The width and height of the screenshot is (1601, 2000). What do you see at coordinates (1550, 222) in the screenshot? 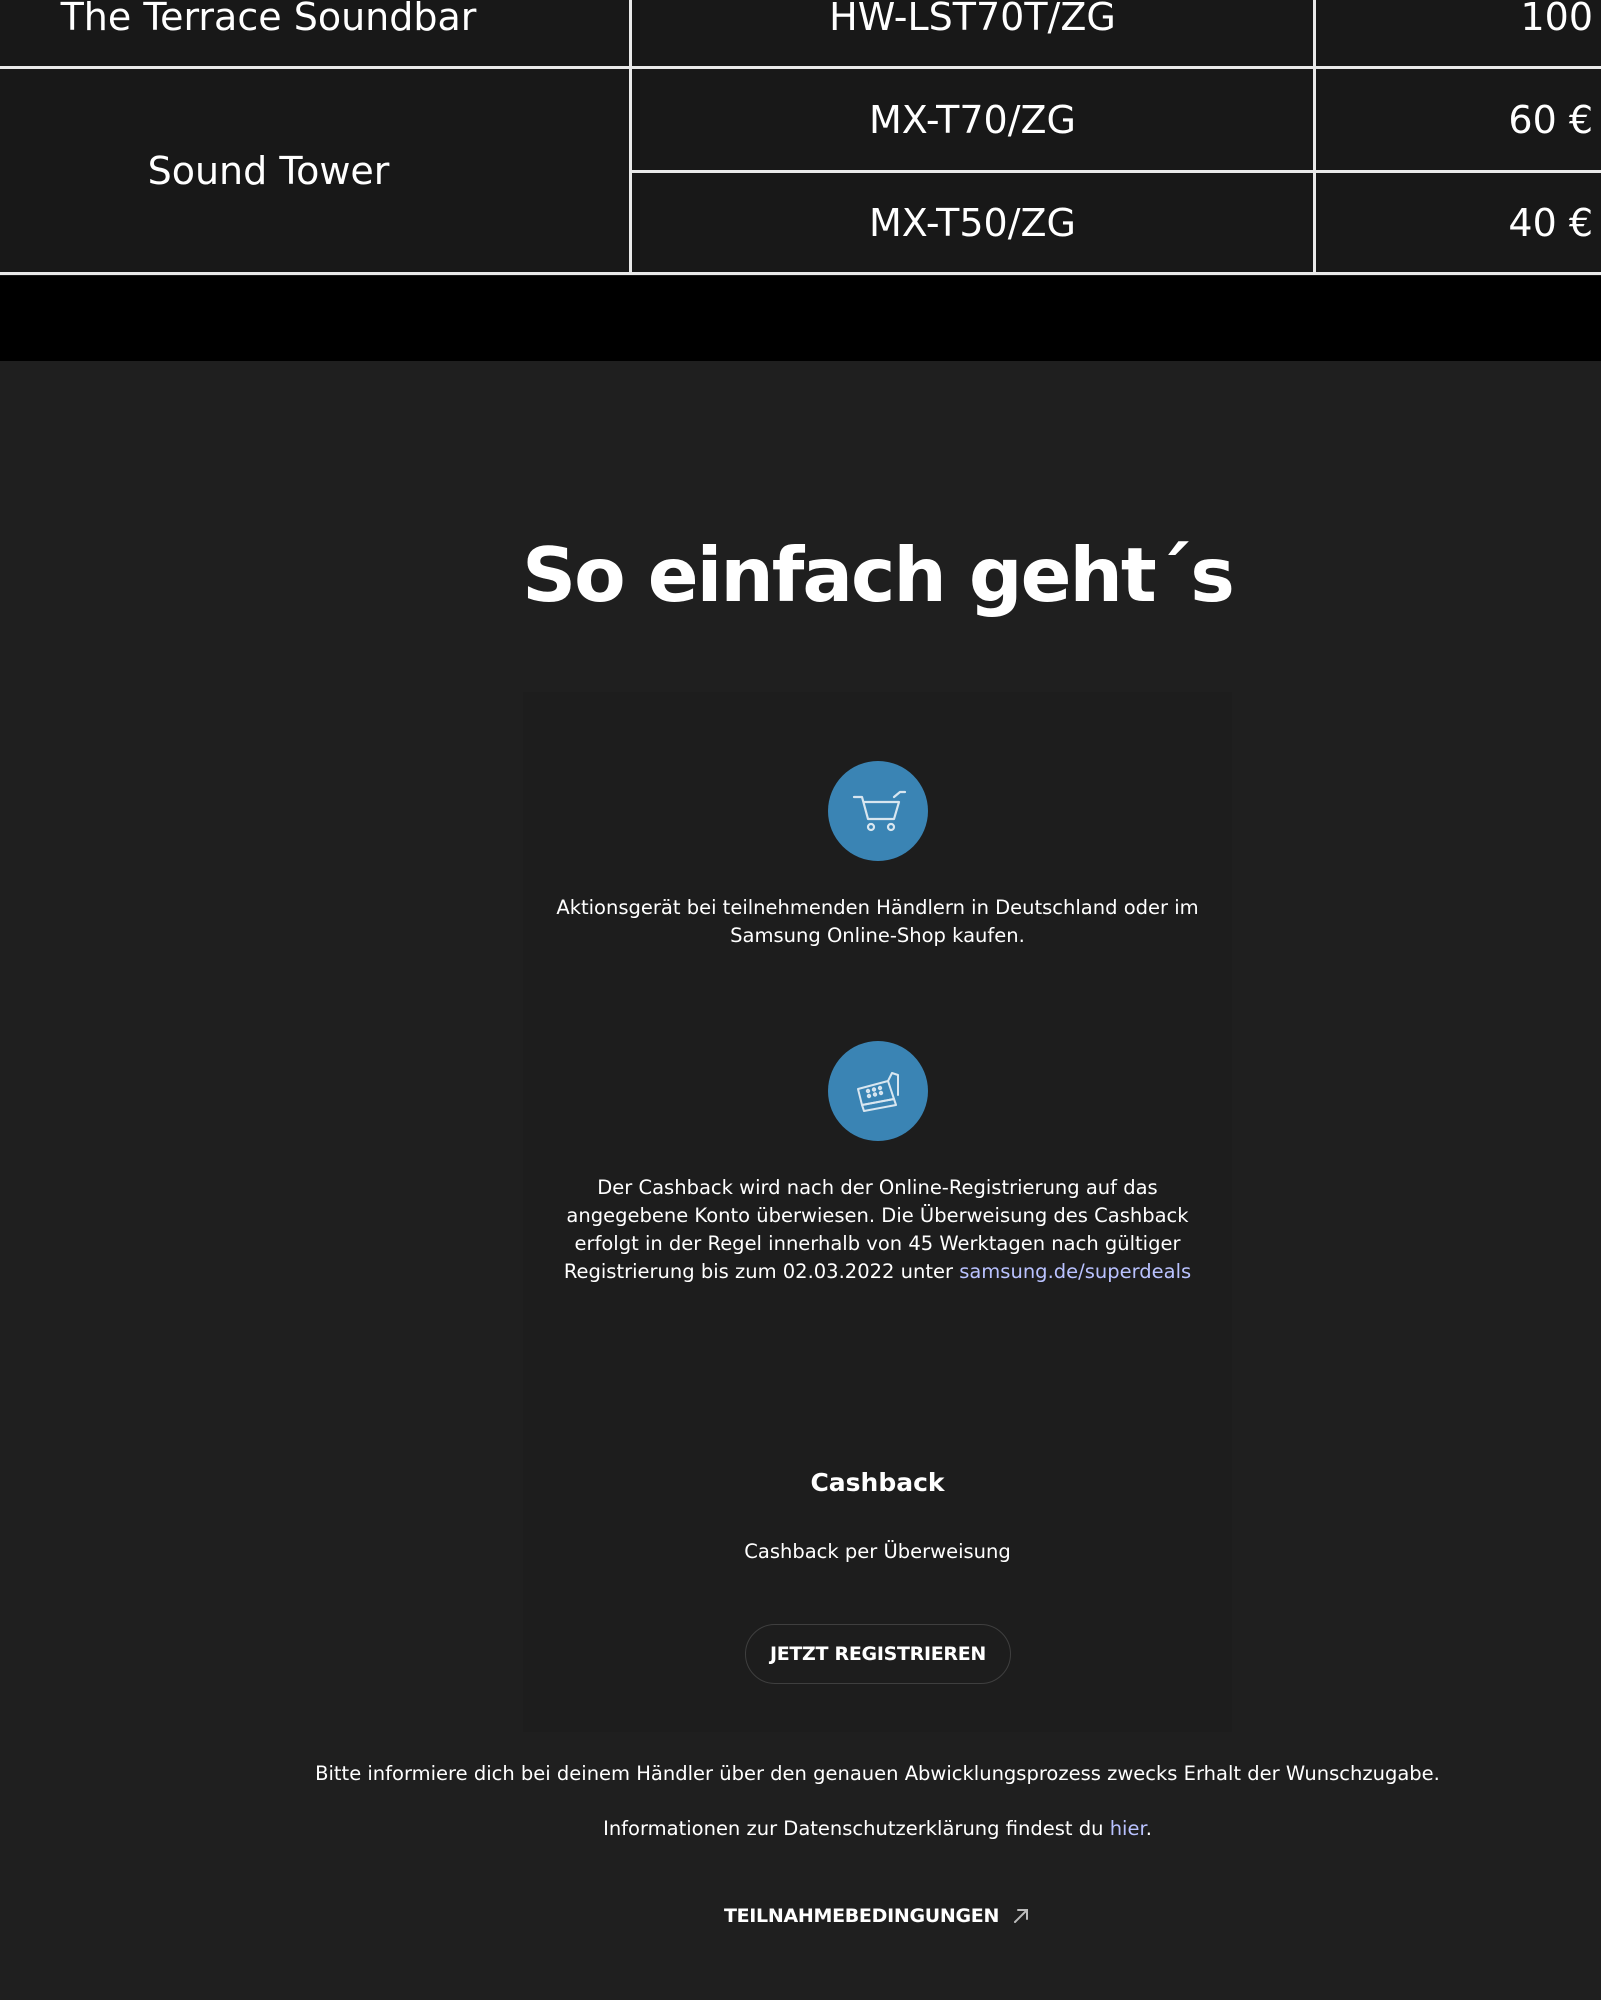
I see `cashback-value: 40 €` at bounding box center [1550, 222].